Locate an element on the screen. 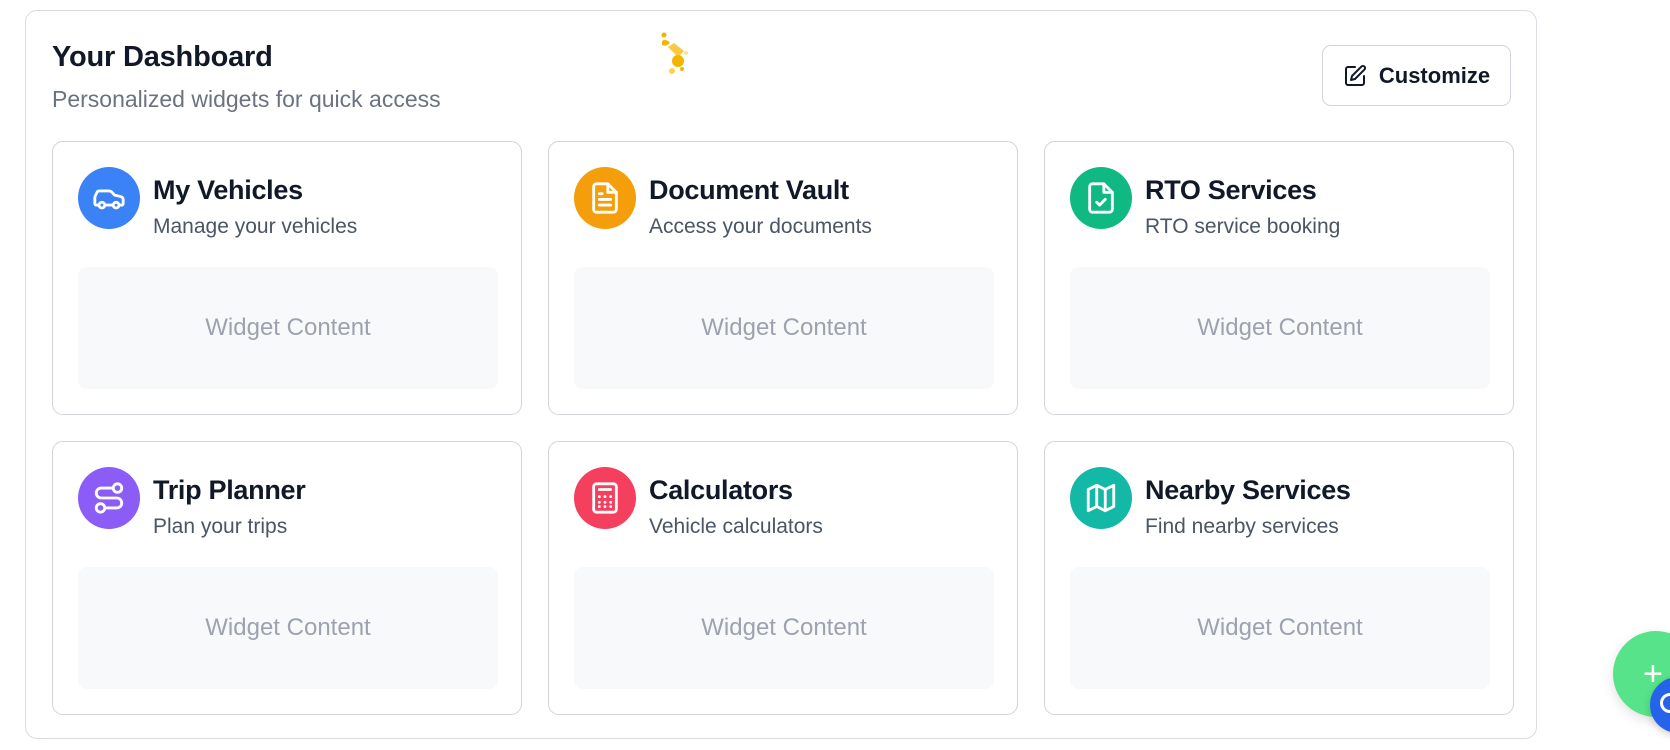 This screenshot has width=1670, height=750. customize-button: Customize is located at coordinates (1416, 75).